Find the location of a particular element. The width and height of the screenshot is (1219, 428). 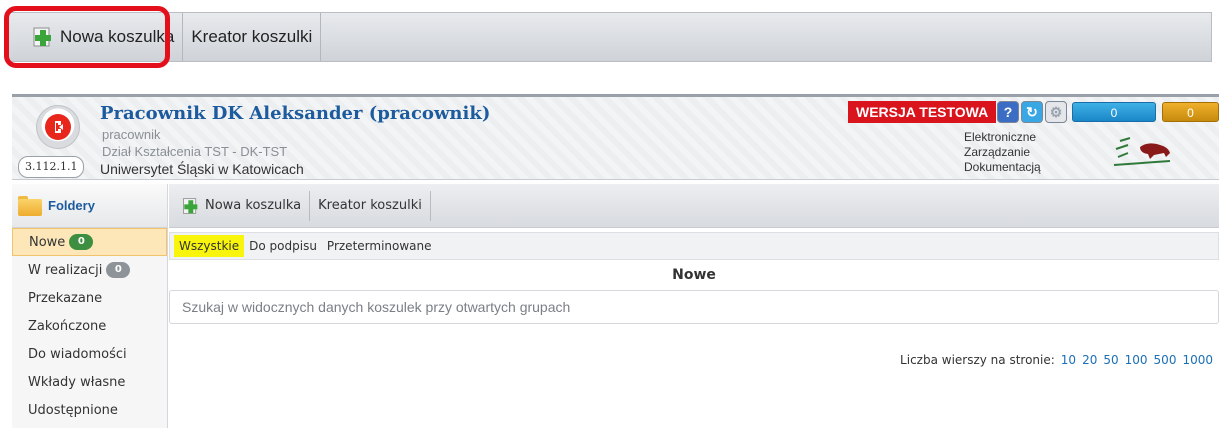

blue-counter: 0 is located at coordinates (1114, 112).